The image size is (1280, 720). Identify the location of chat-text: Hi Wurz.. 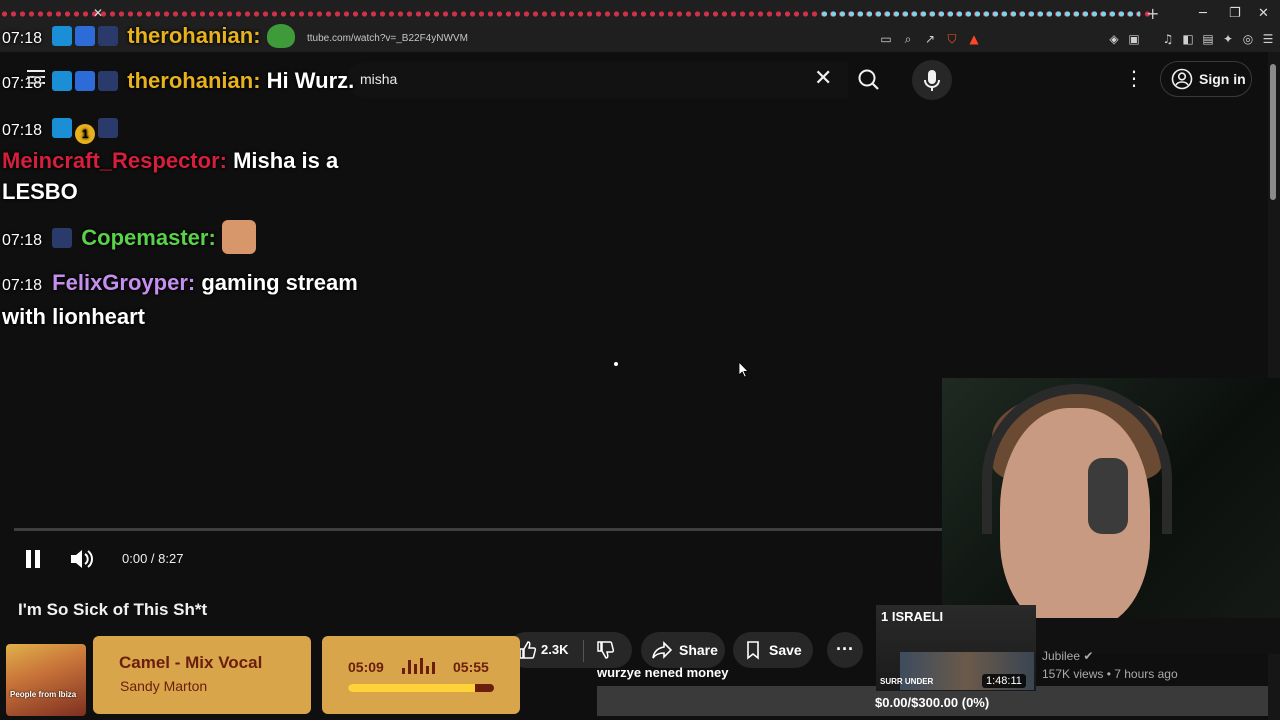
(310, 80).